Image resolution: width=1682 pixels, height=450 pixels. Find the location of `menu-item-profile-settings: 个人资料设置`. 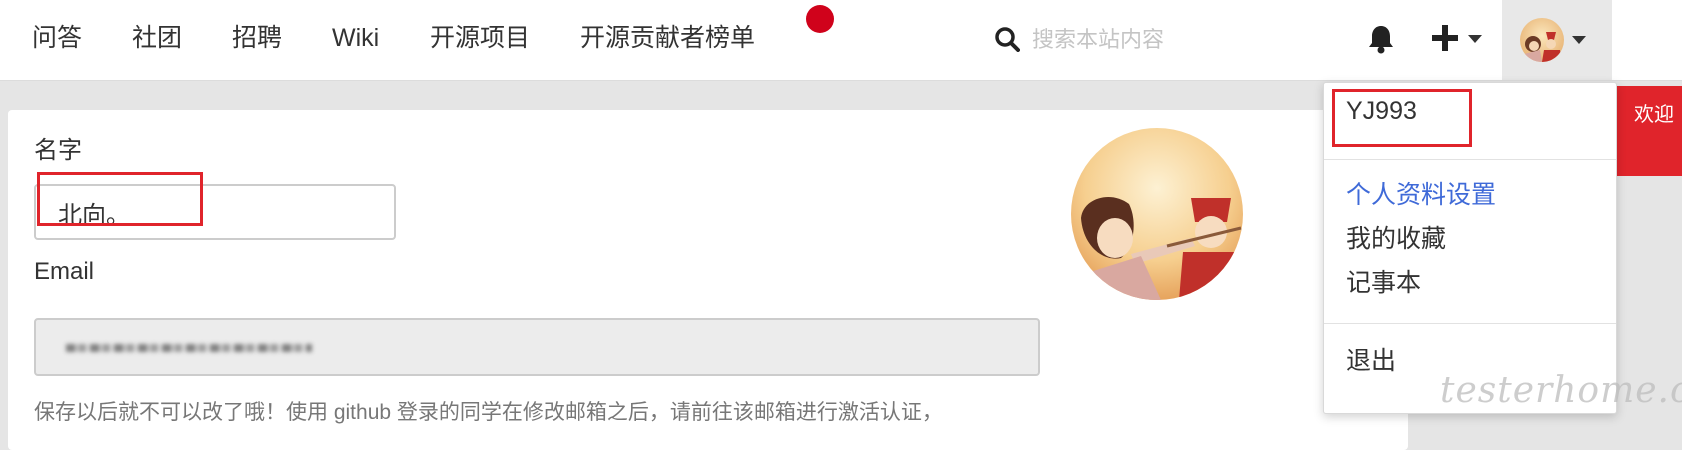

menu-item-profile-settings: 个人资料设置 is located at coordinates (1421, 193).